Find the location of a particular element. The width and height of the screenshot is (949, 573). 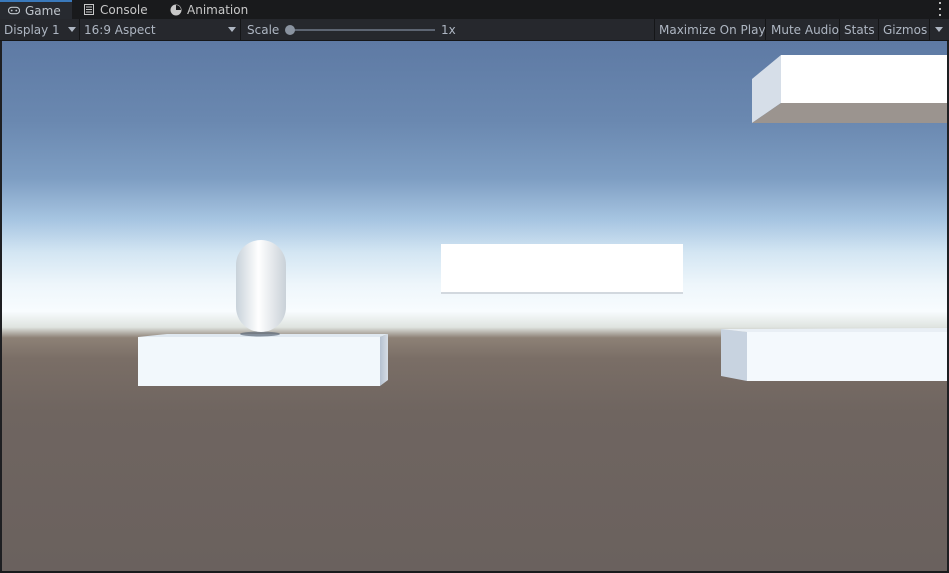

gizmos-dropdown-chevron-icon is located at coordinates (939, 29).